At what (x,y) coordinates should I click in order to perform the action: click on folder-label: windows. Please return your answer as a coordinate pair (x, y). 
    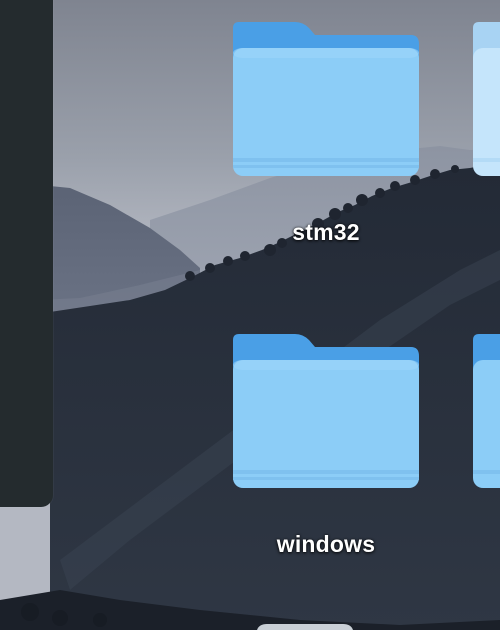
    Looking at the image, I should click on (326, 544).